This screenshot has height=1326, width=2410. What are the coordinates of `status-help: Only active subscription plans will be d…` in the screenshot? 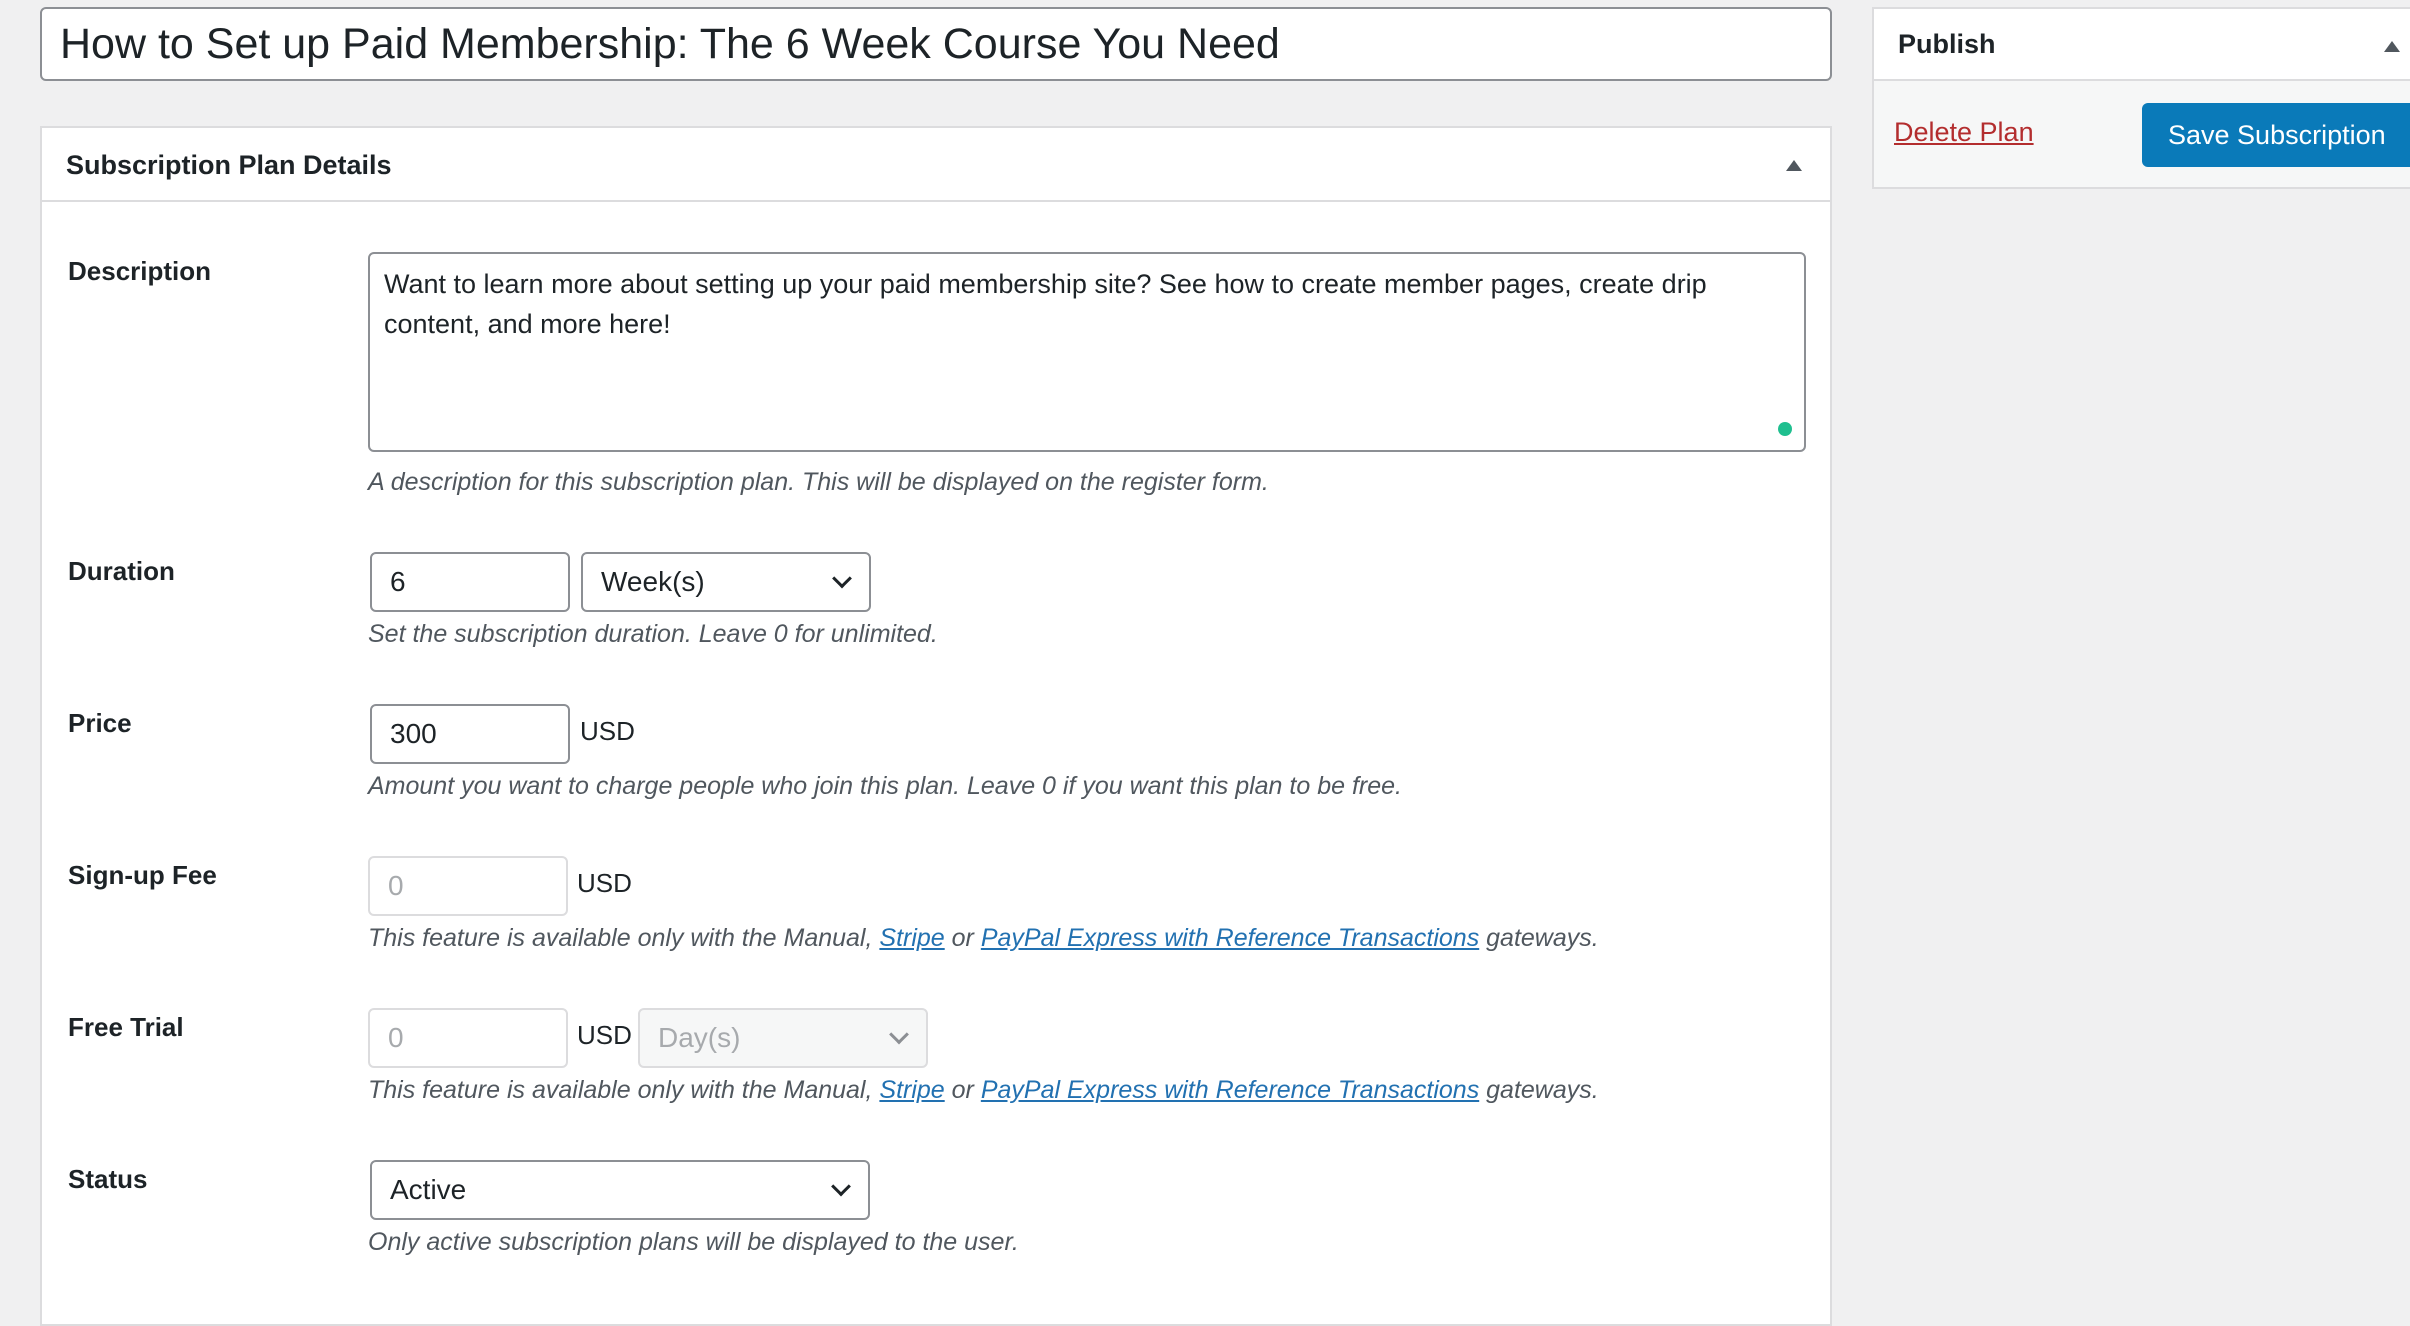 It's located at (693, 1242).